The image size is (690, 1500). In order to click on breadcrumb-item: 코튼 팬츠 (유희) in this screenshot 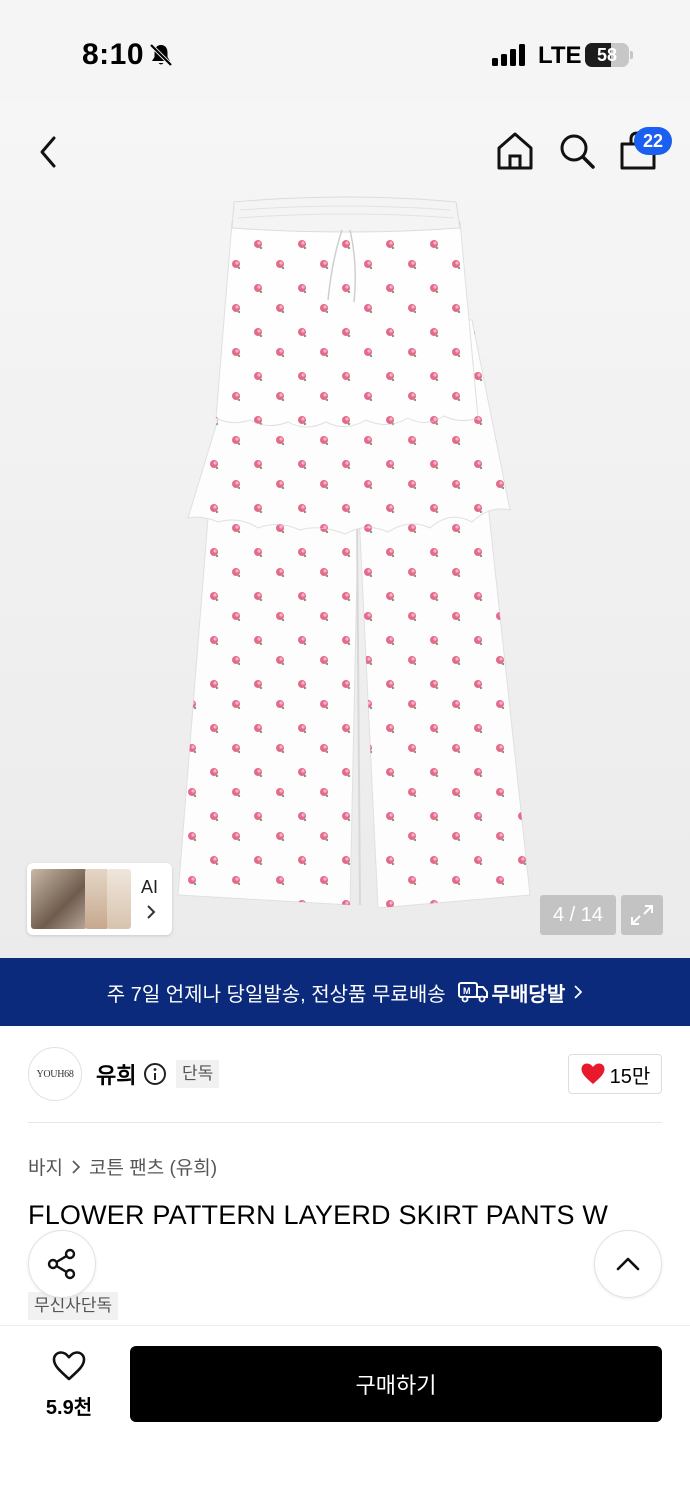, I will do `click(153, 1166)`.